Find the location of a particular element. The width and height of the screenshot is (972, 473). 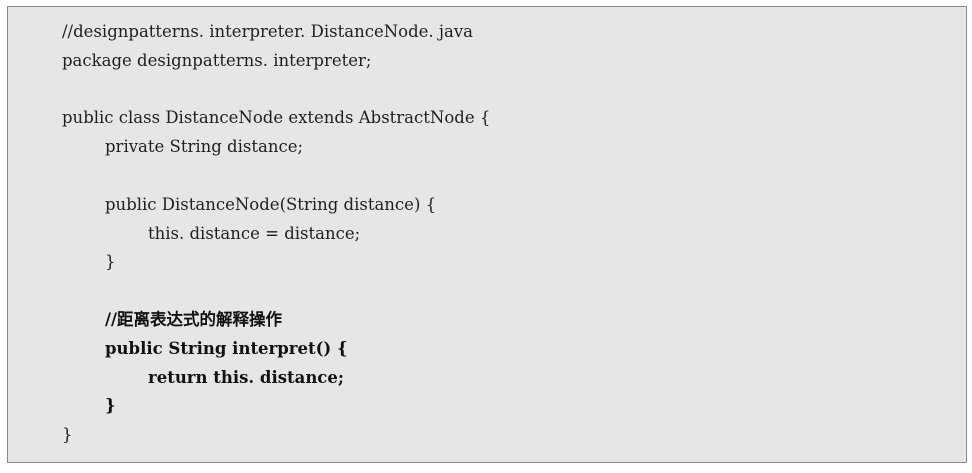

code-line-constructor-close: } is located at coordinates (110, 262).